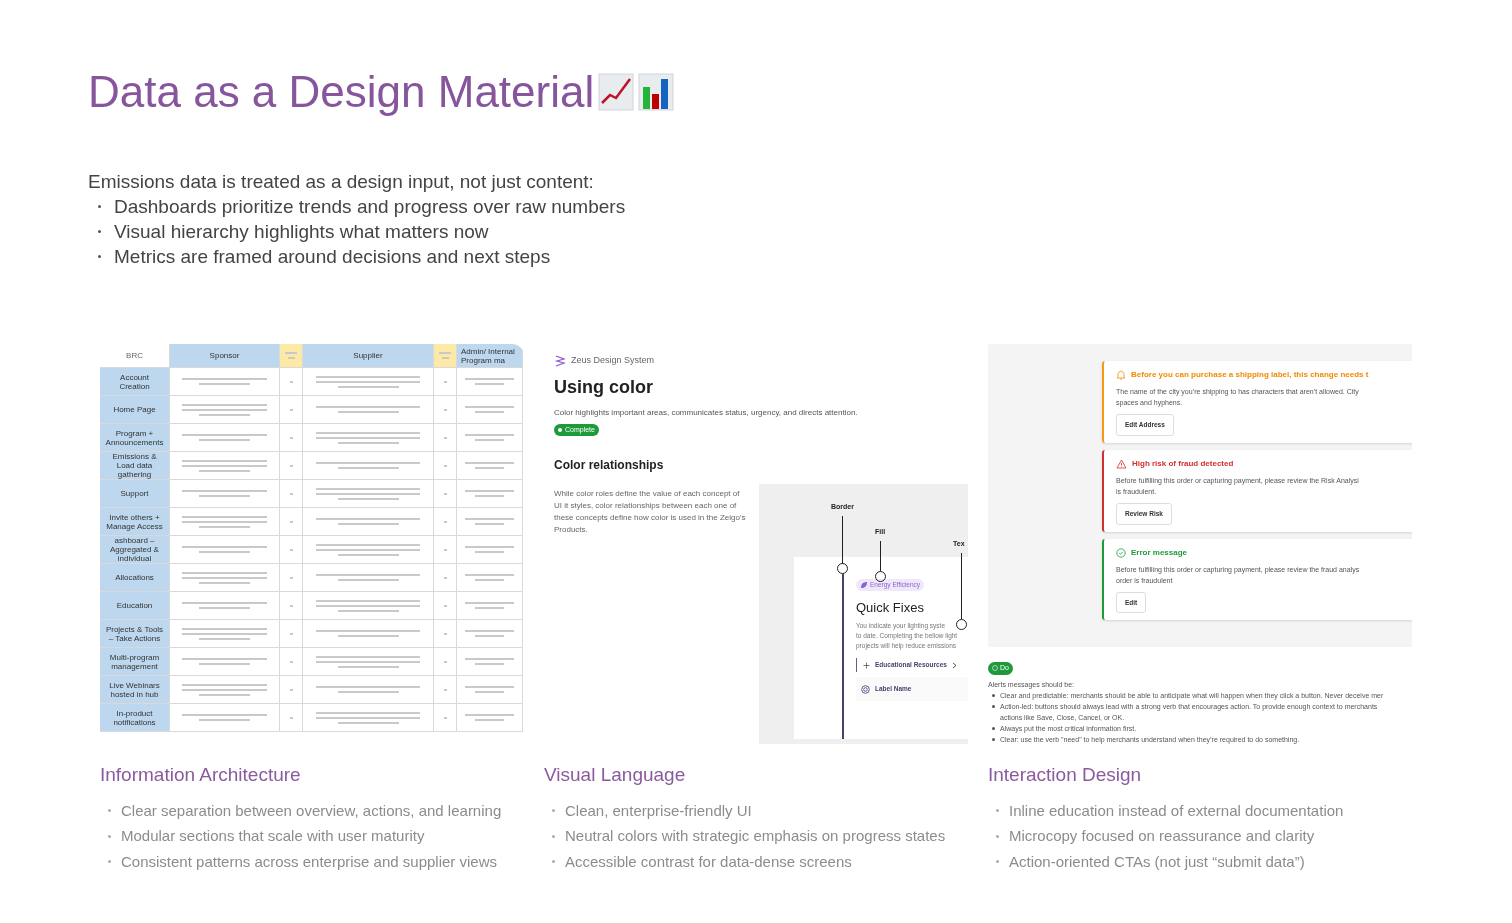  I want to click on intro-text: Emissions data is treated as a design input, not just content:, so click(341, 182).